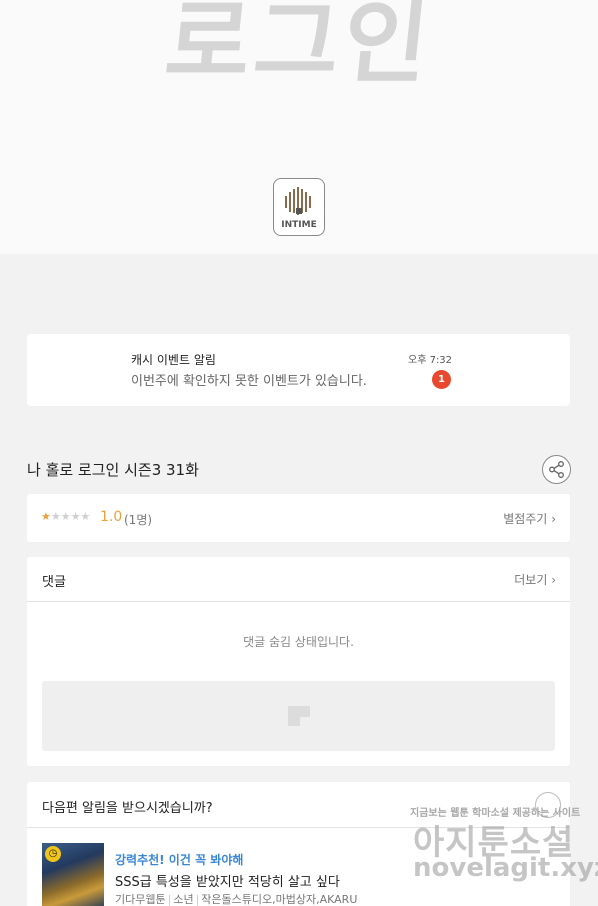 This screenshot has height=906, width=598. I want to click on rec-meta-genre: 소년, so click(183, 899).